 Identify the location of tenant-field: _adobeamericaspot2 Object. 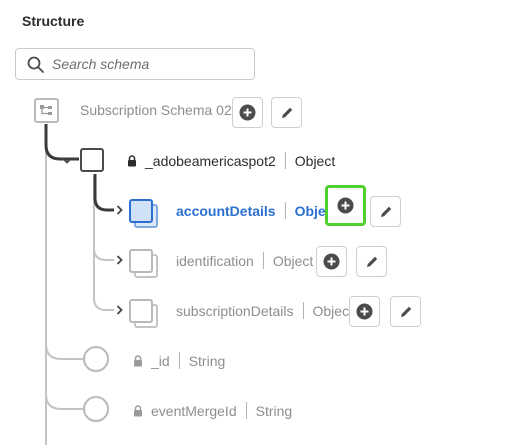
(231, 160).